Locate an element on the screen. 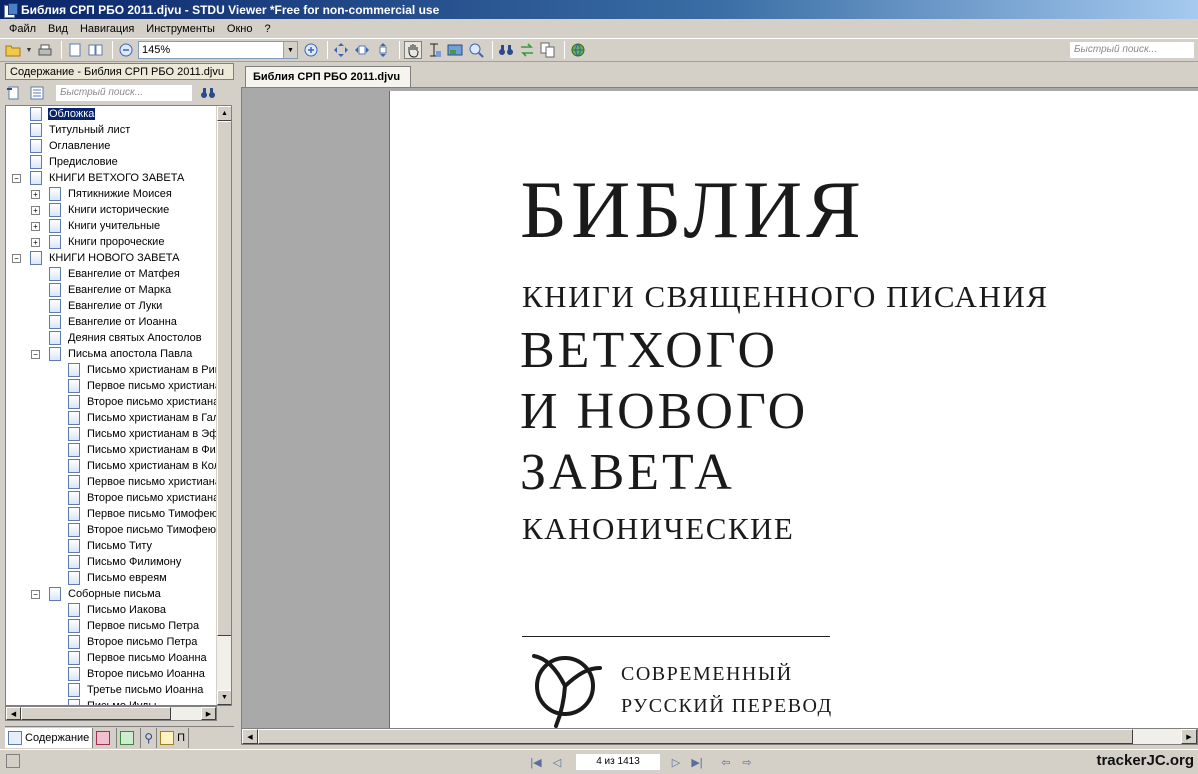 This screenshot has height=774, width=1198. tree-item: Письмо Филимону is located at coordinates (112, 562).